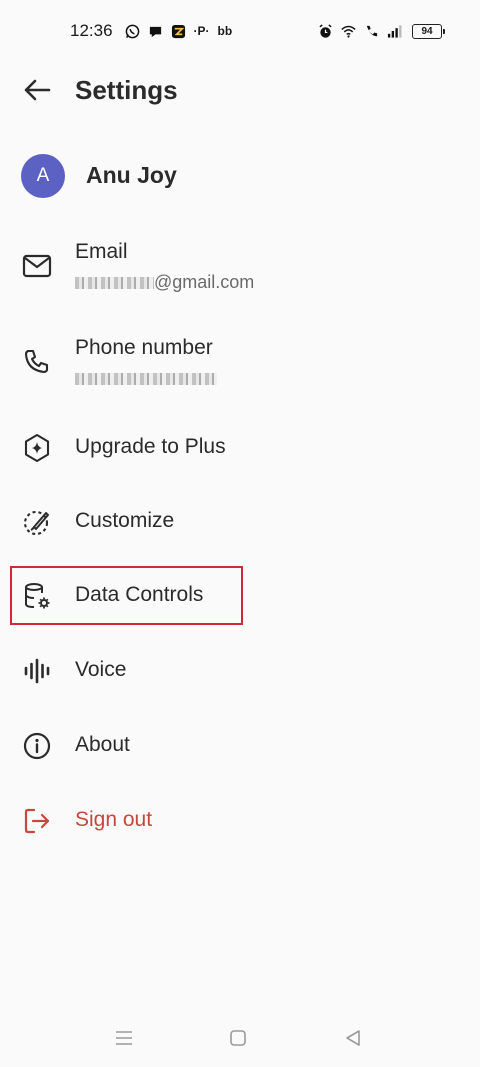 The width and height of the screenshot is (480, 1067). I want to click on info-icon, so click(37, 746).